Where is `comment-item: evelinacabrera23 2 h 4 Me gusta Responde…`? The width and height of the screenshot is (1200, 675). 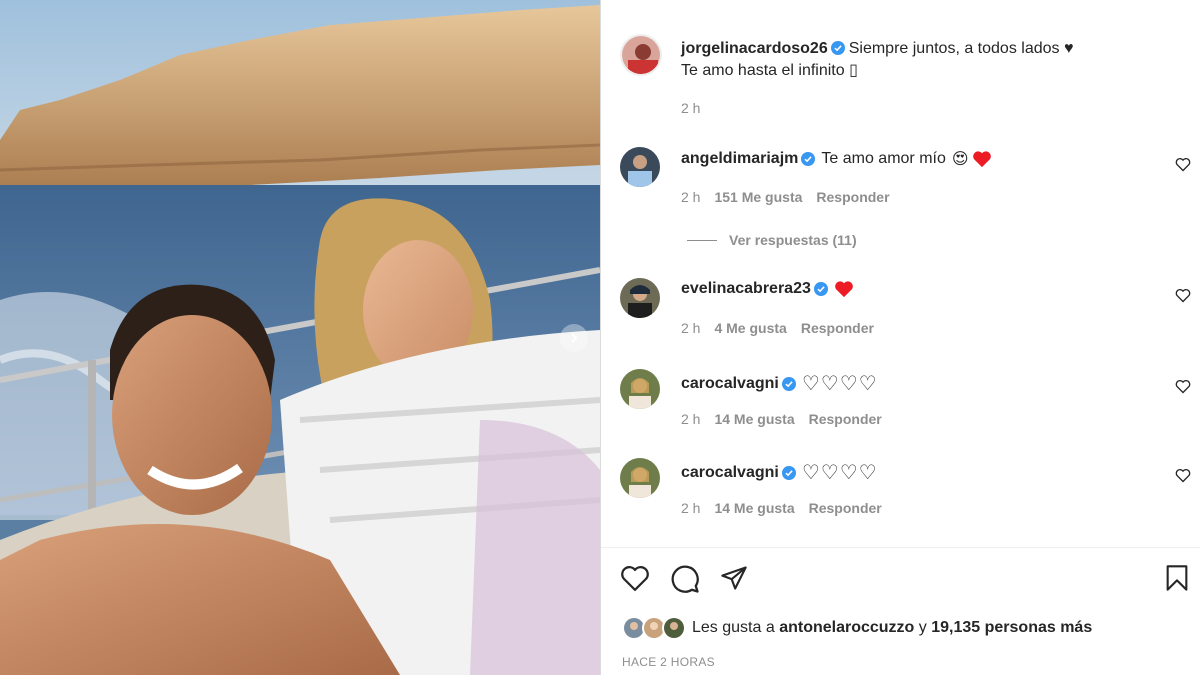
comment-item: evelinacabrera23 2 h 4 Me gusta Responde… is located at coordinates (909, 313).